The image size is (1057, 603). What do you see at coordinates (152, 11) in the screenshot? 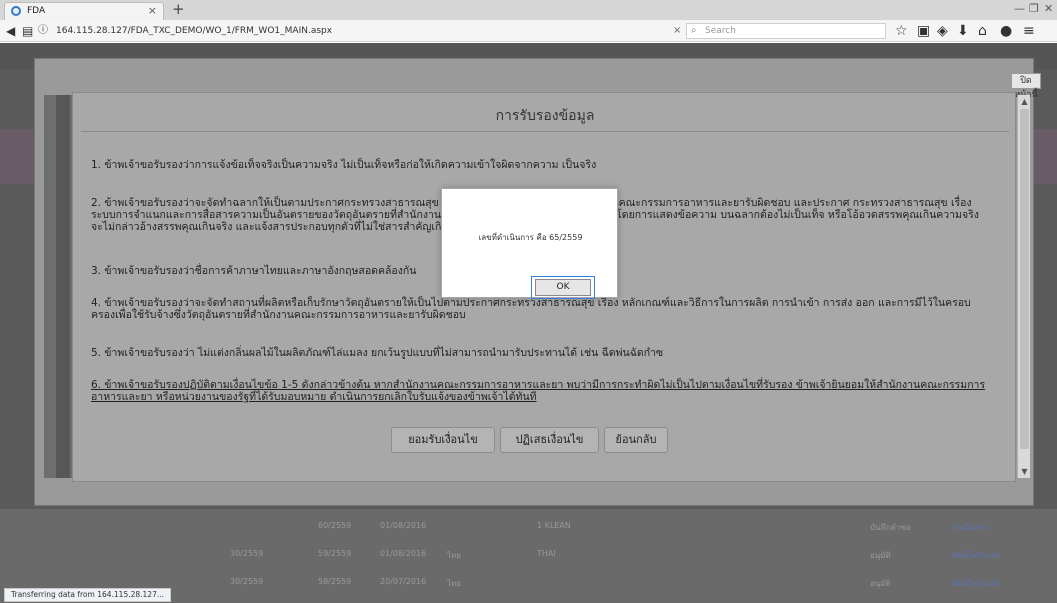
I see `tab-close-button: ×` at bounding box center [152, 11].